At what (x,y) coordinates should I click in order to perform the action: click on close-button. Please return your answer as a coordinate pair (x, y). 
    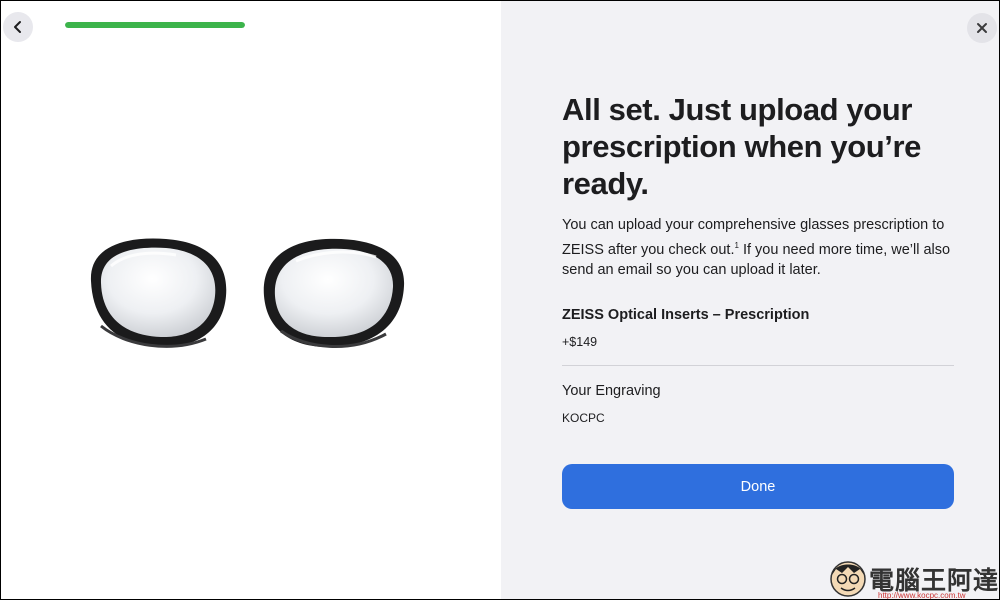
    Looking at the image, I should click on (982, 28).